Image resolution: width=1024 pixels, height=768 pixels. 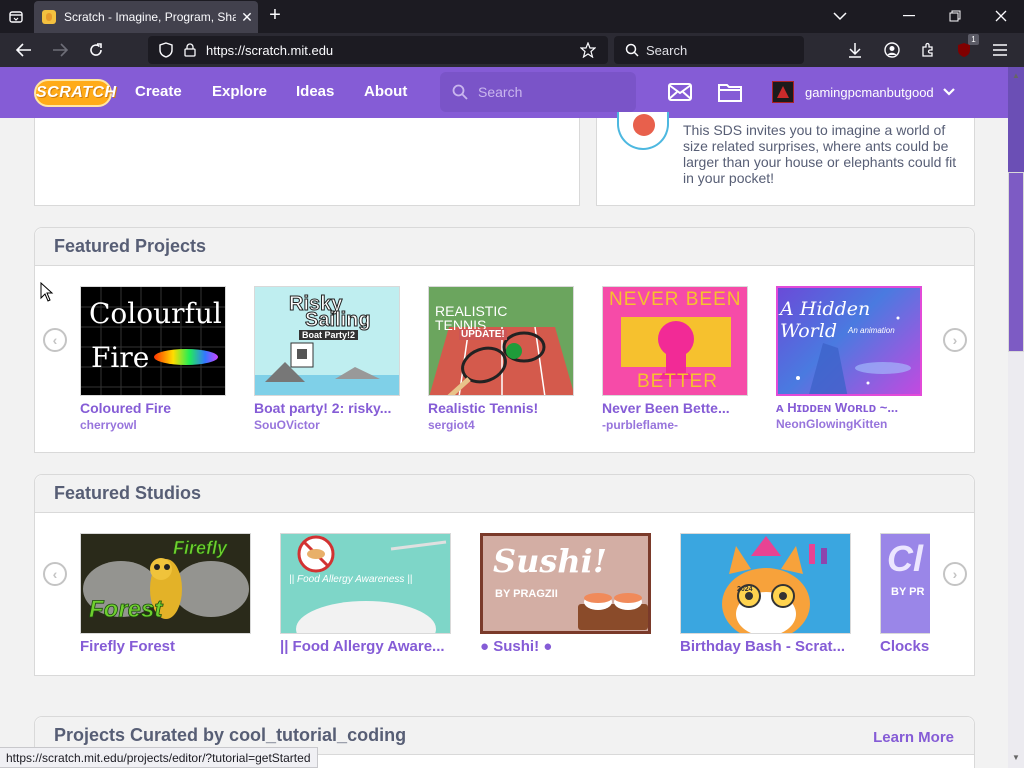 What do you see at coordinates (75, 93) in the screenshot?
I see `scratch-logo: SCRATCH` at bounding box center [75, 93].